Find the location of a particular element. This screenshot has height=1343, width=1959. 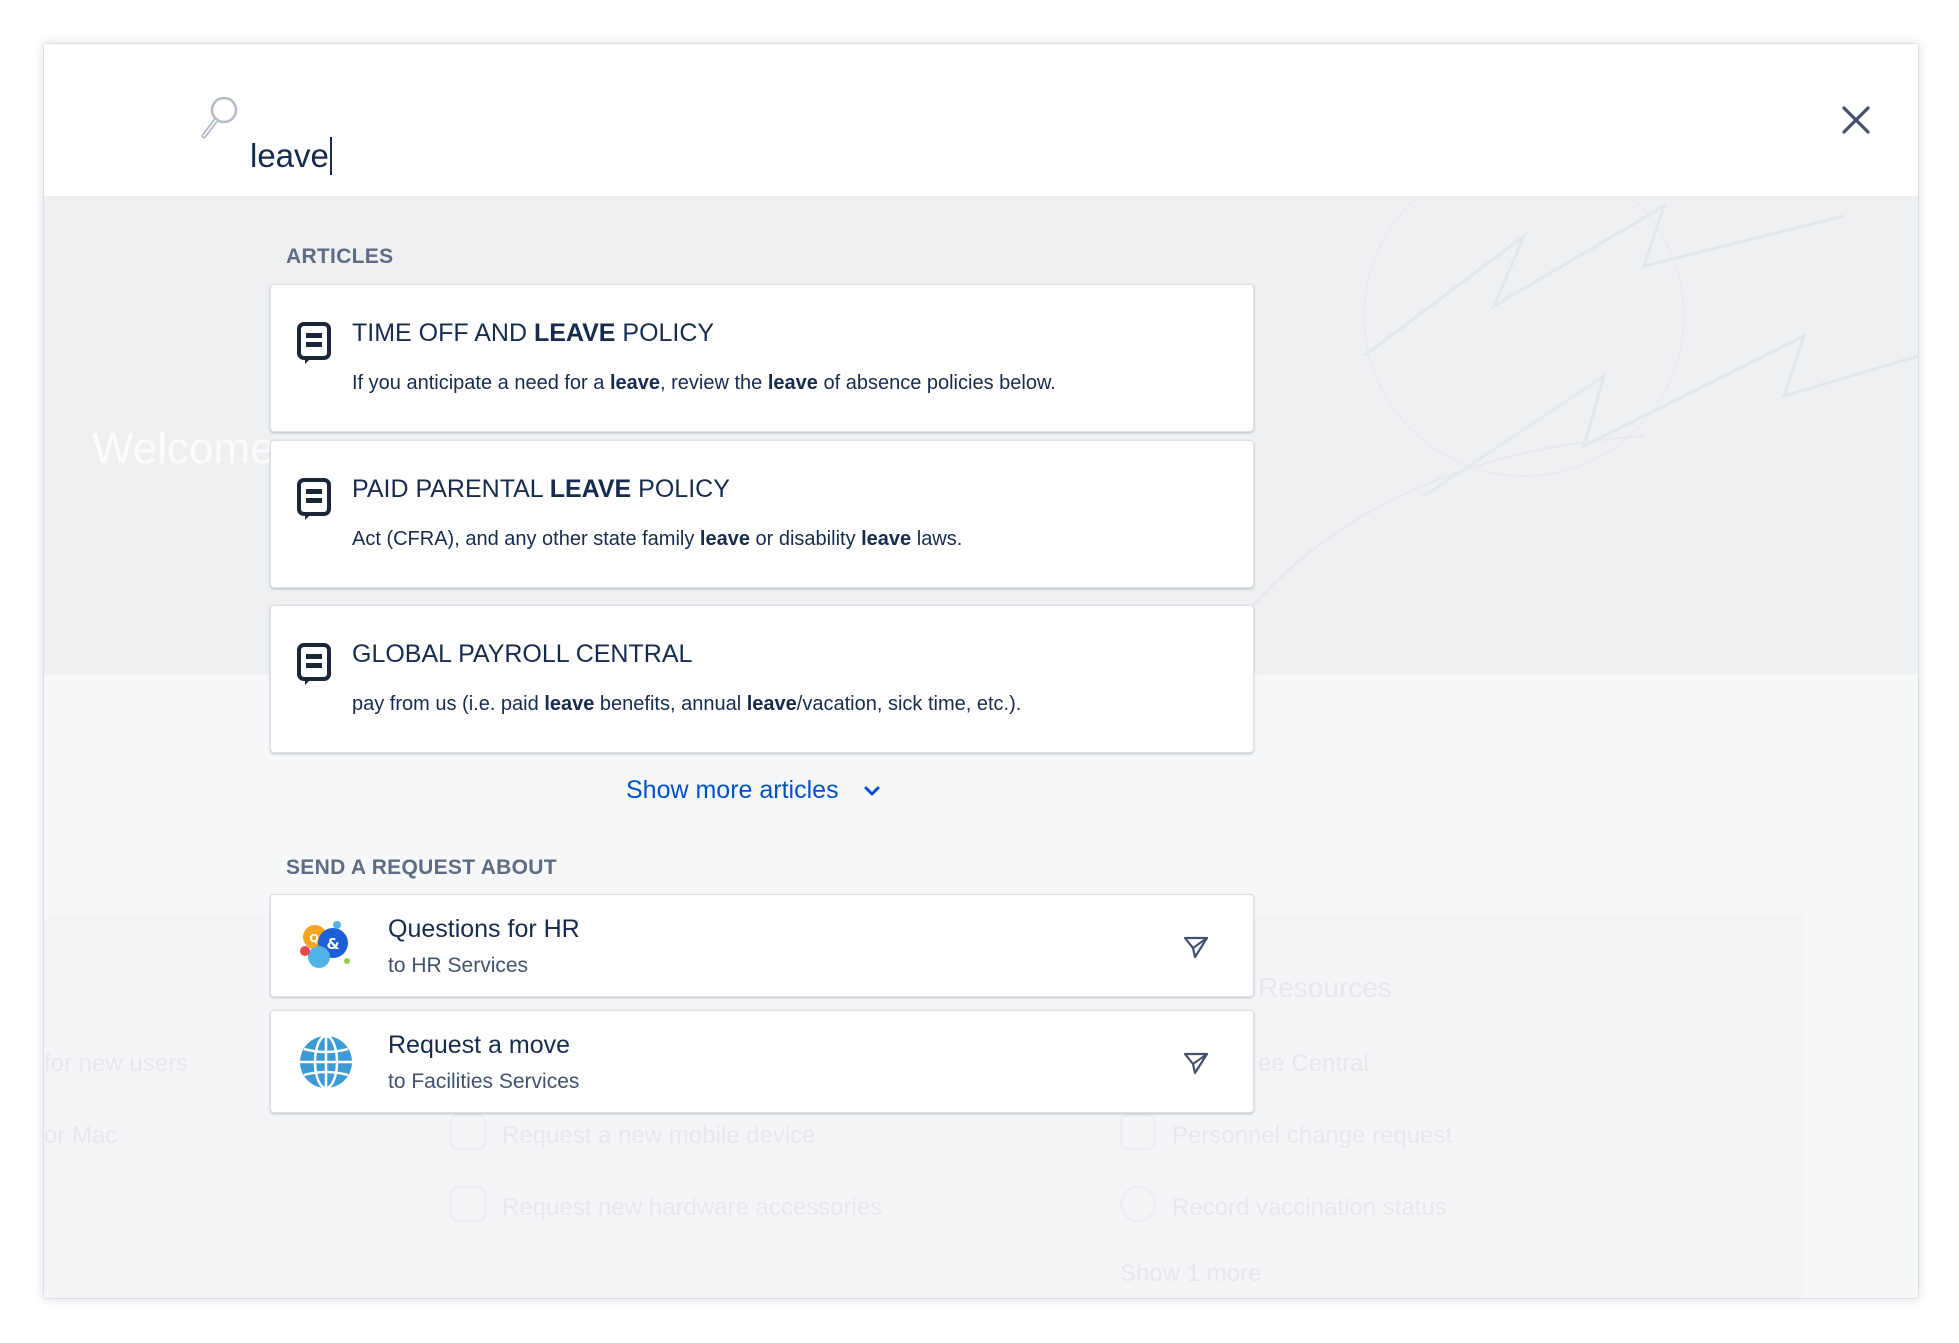

text-caret is located at coordinates (330, 156).